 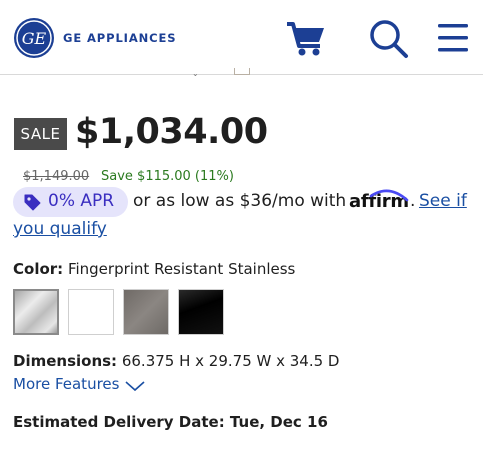 What do you see at coordinates (181, 269) in the screenshot?
I see `color-value: Fingerprint Resistant Stainless` at bounding box center [181, 269].